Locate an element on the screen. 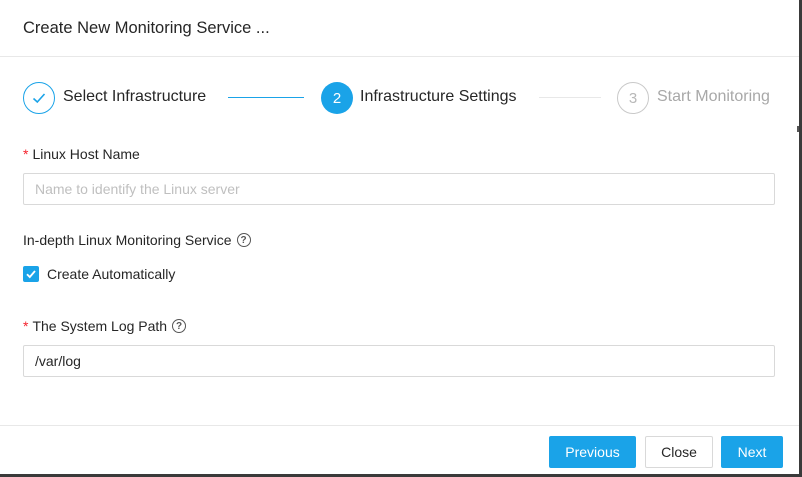 This screenshot has height=477, width=802. create-automatically-checkbox is located at coordinates (31, 274).